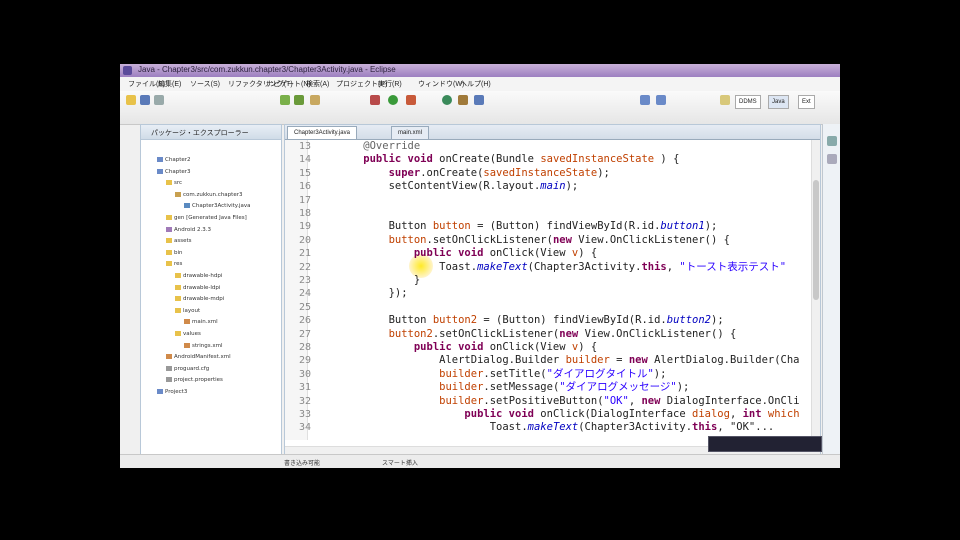 This screenshot has height=540, width=960. I want to click on code-text: public void onClick(View v) {, so click(467, 347).